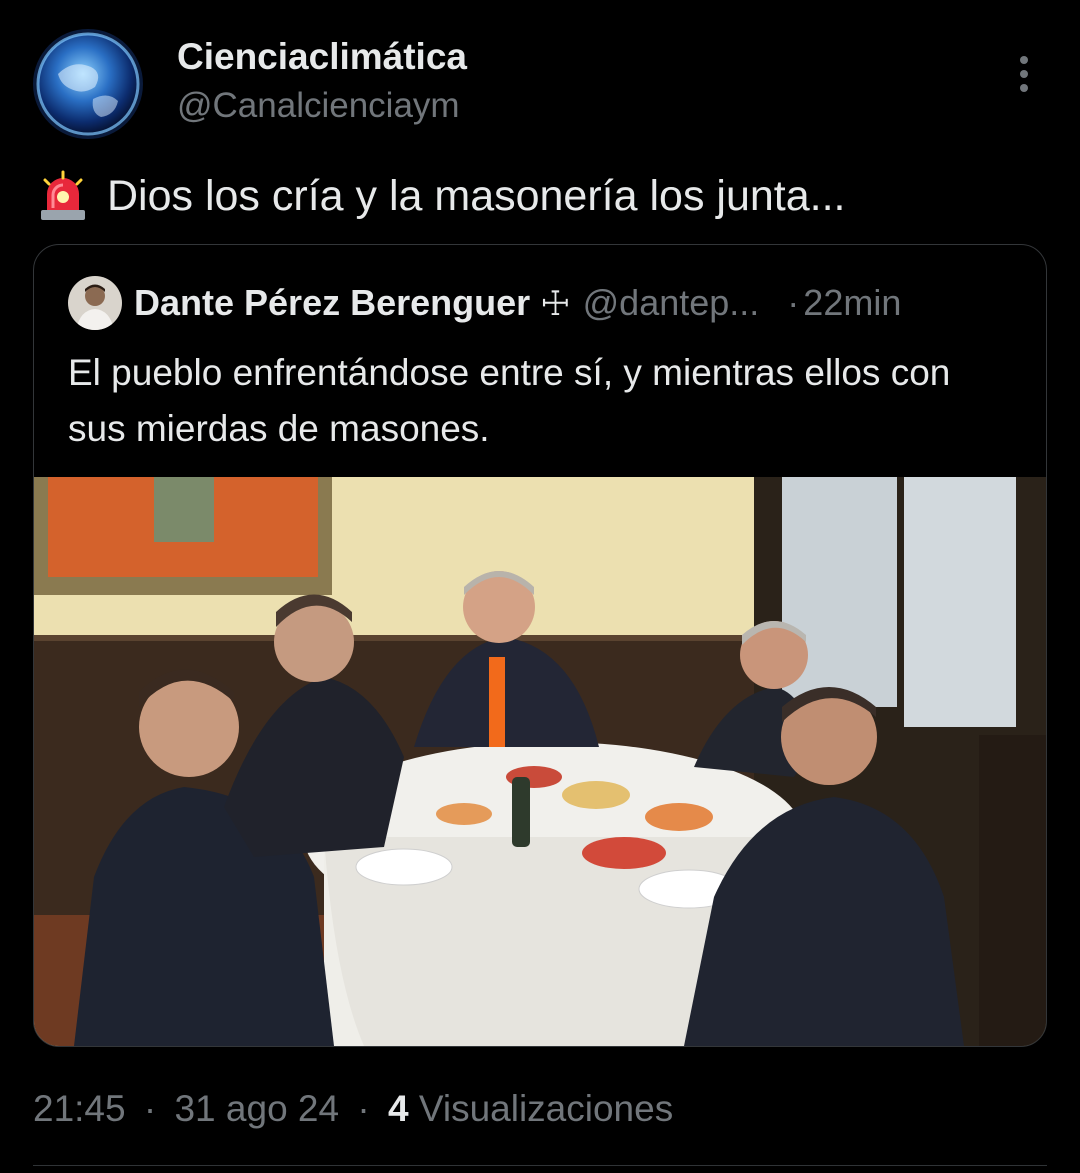 The width and height of the screenshot is (1080, 1173). I want to click on police-siren-icon, so click(63, 195).